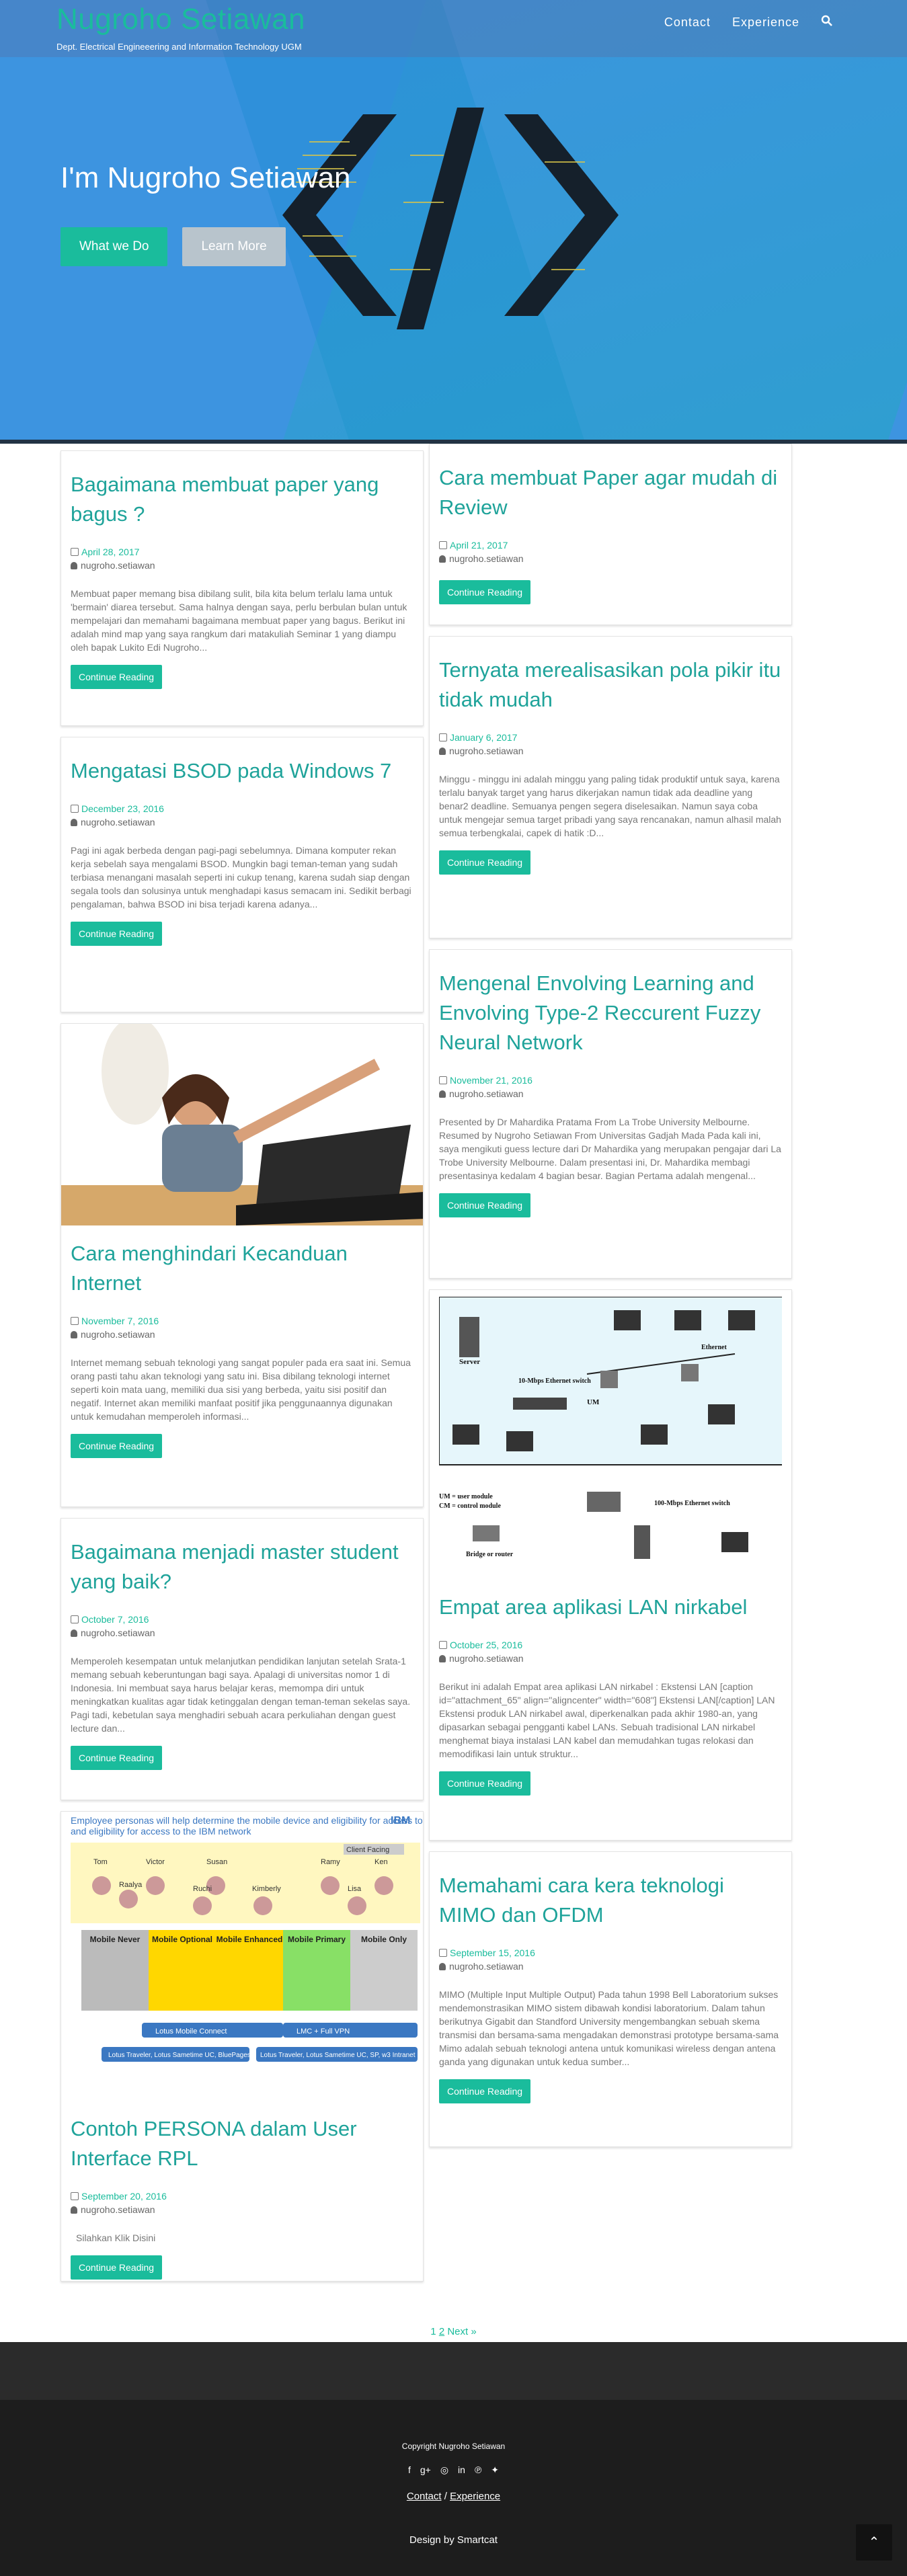 This screenshot has width=907, height=2576. Describe the element at coordinates (182, 1939) in the screenshot. I see `svg-text: Mobile Optional` at that location.